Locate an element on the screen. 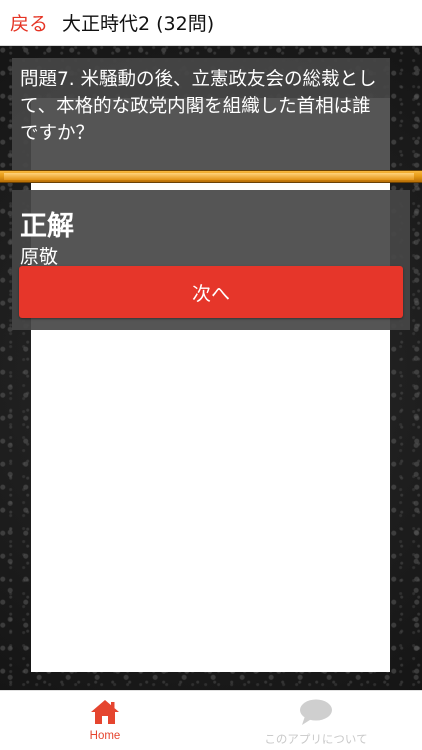  answer-text: 原敬 is located at coordinates (39, 257).